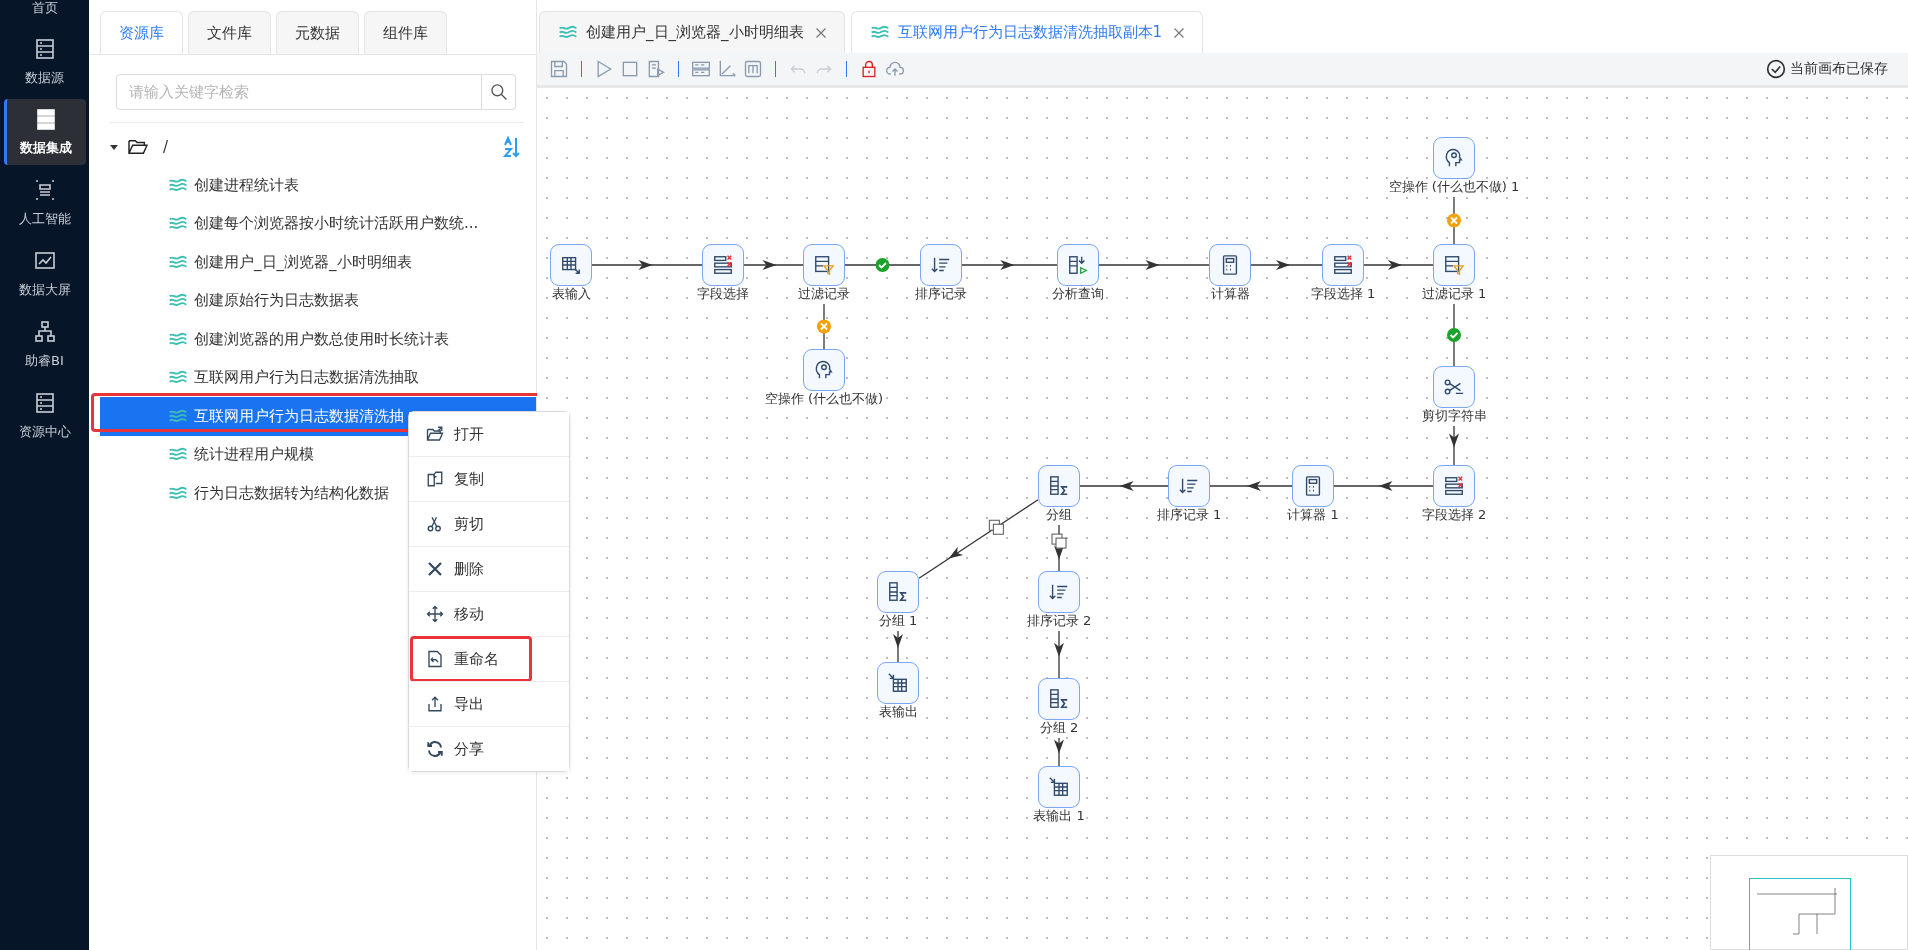 The image size is (1908, 950). I want to click on step-label: 表输入, so click(571, 294).